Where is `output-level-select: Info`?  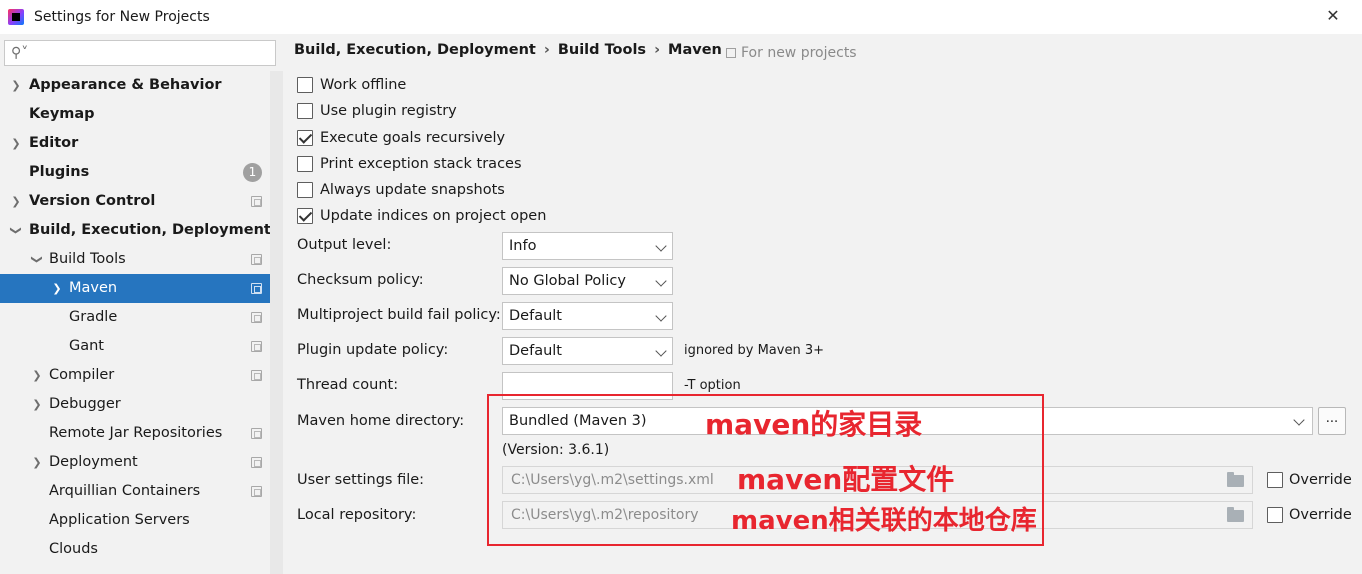
output-level-select: Info is located at coordinates (587, 246).